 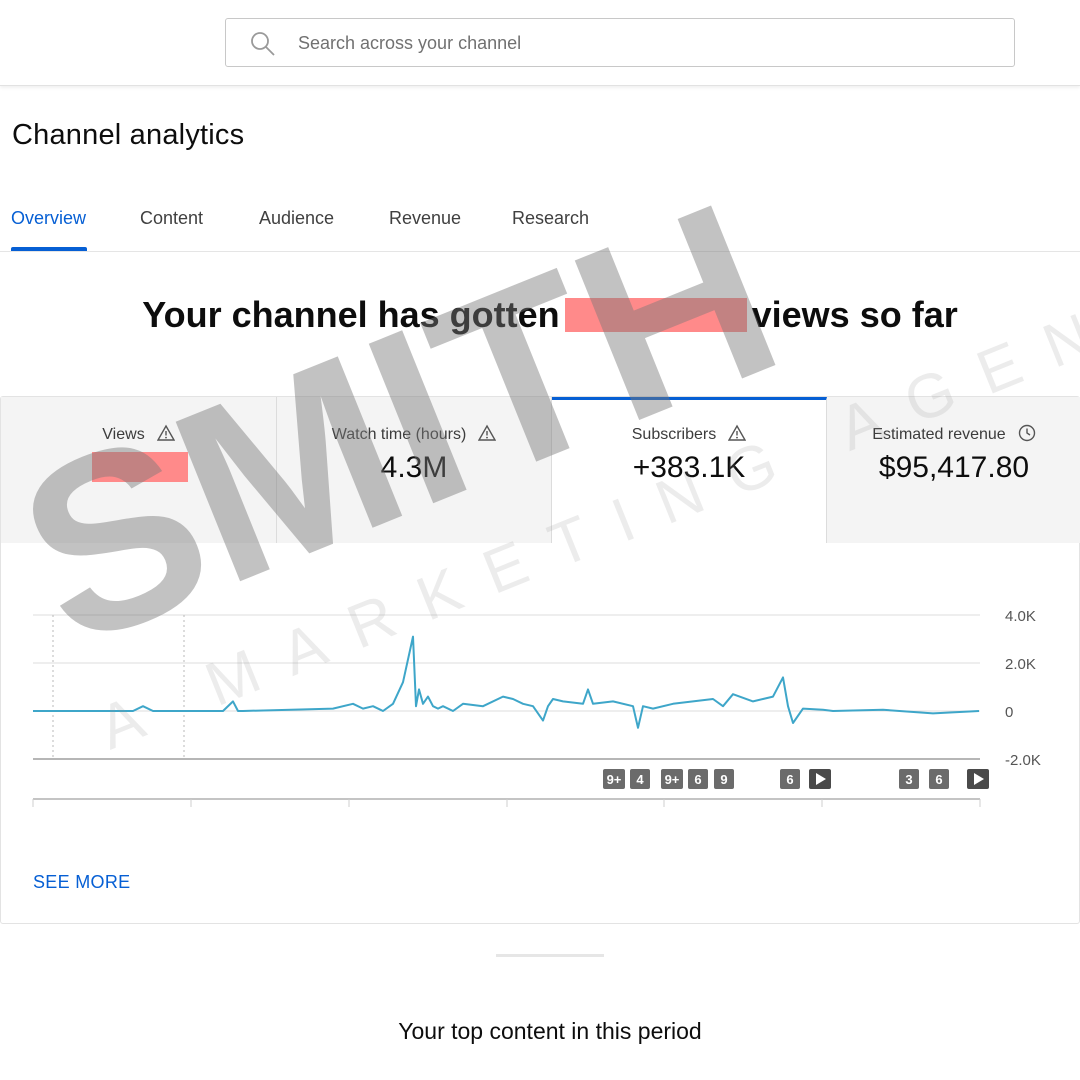 What do you see at coordinates (49, 249) in the screenshot?
I see `active-tab-indicator` at bounding box center [49, 249].